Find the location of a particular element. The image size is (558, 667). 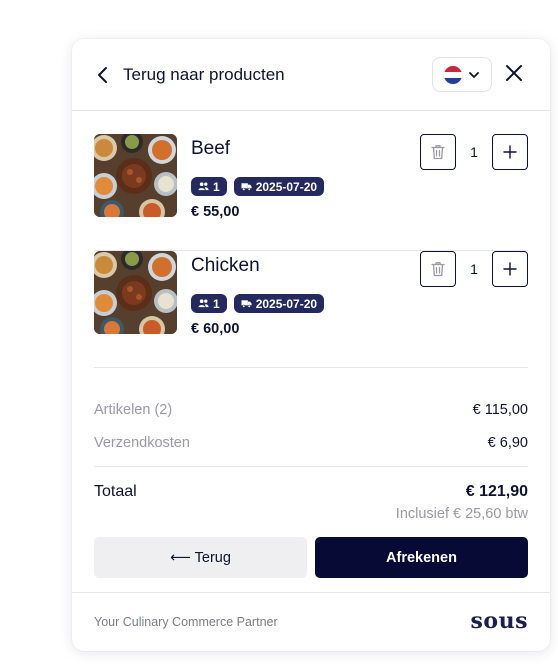

product-price: € 60,00 is located at coordinates (215, 329).